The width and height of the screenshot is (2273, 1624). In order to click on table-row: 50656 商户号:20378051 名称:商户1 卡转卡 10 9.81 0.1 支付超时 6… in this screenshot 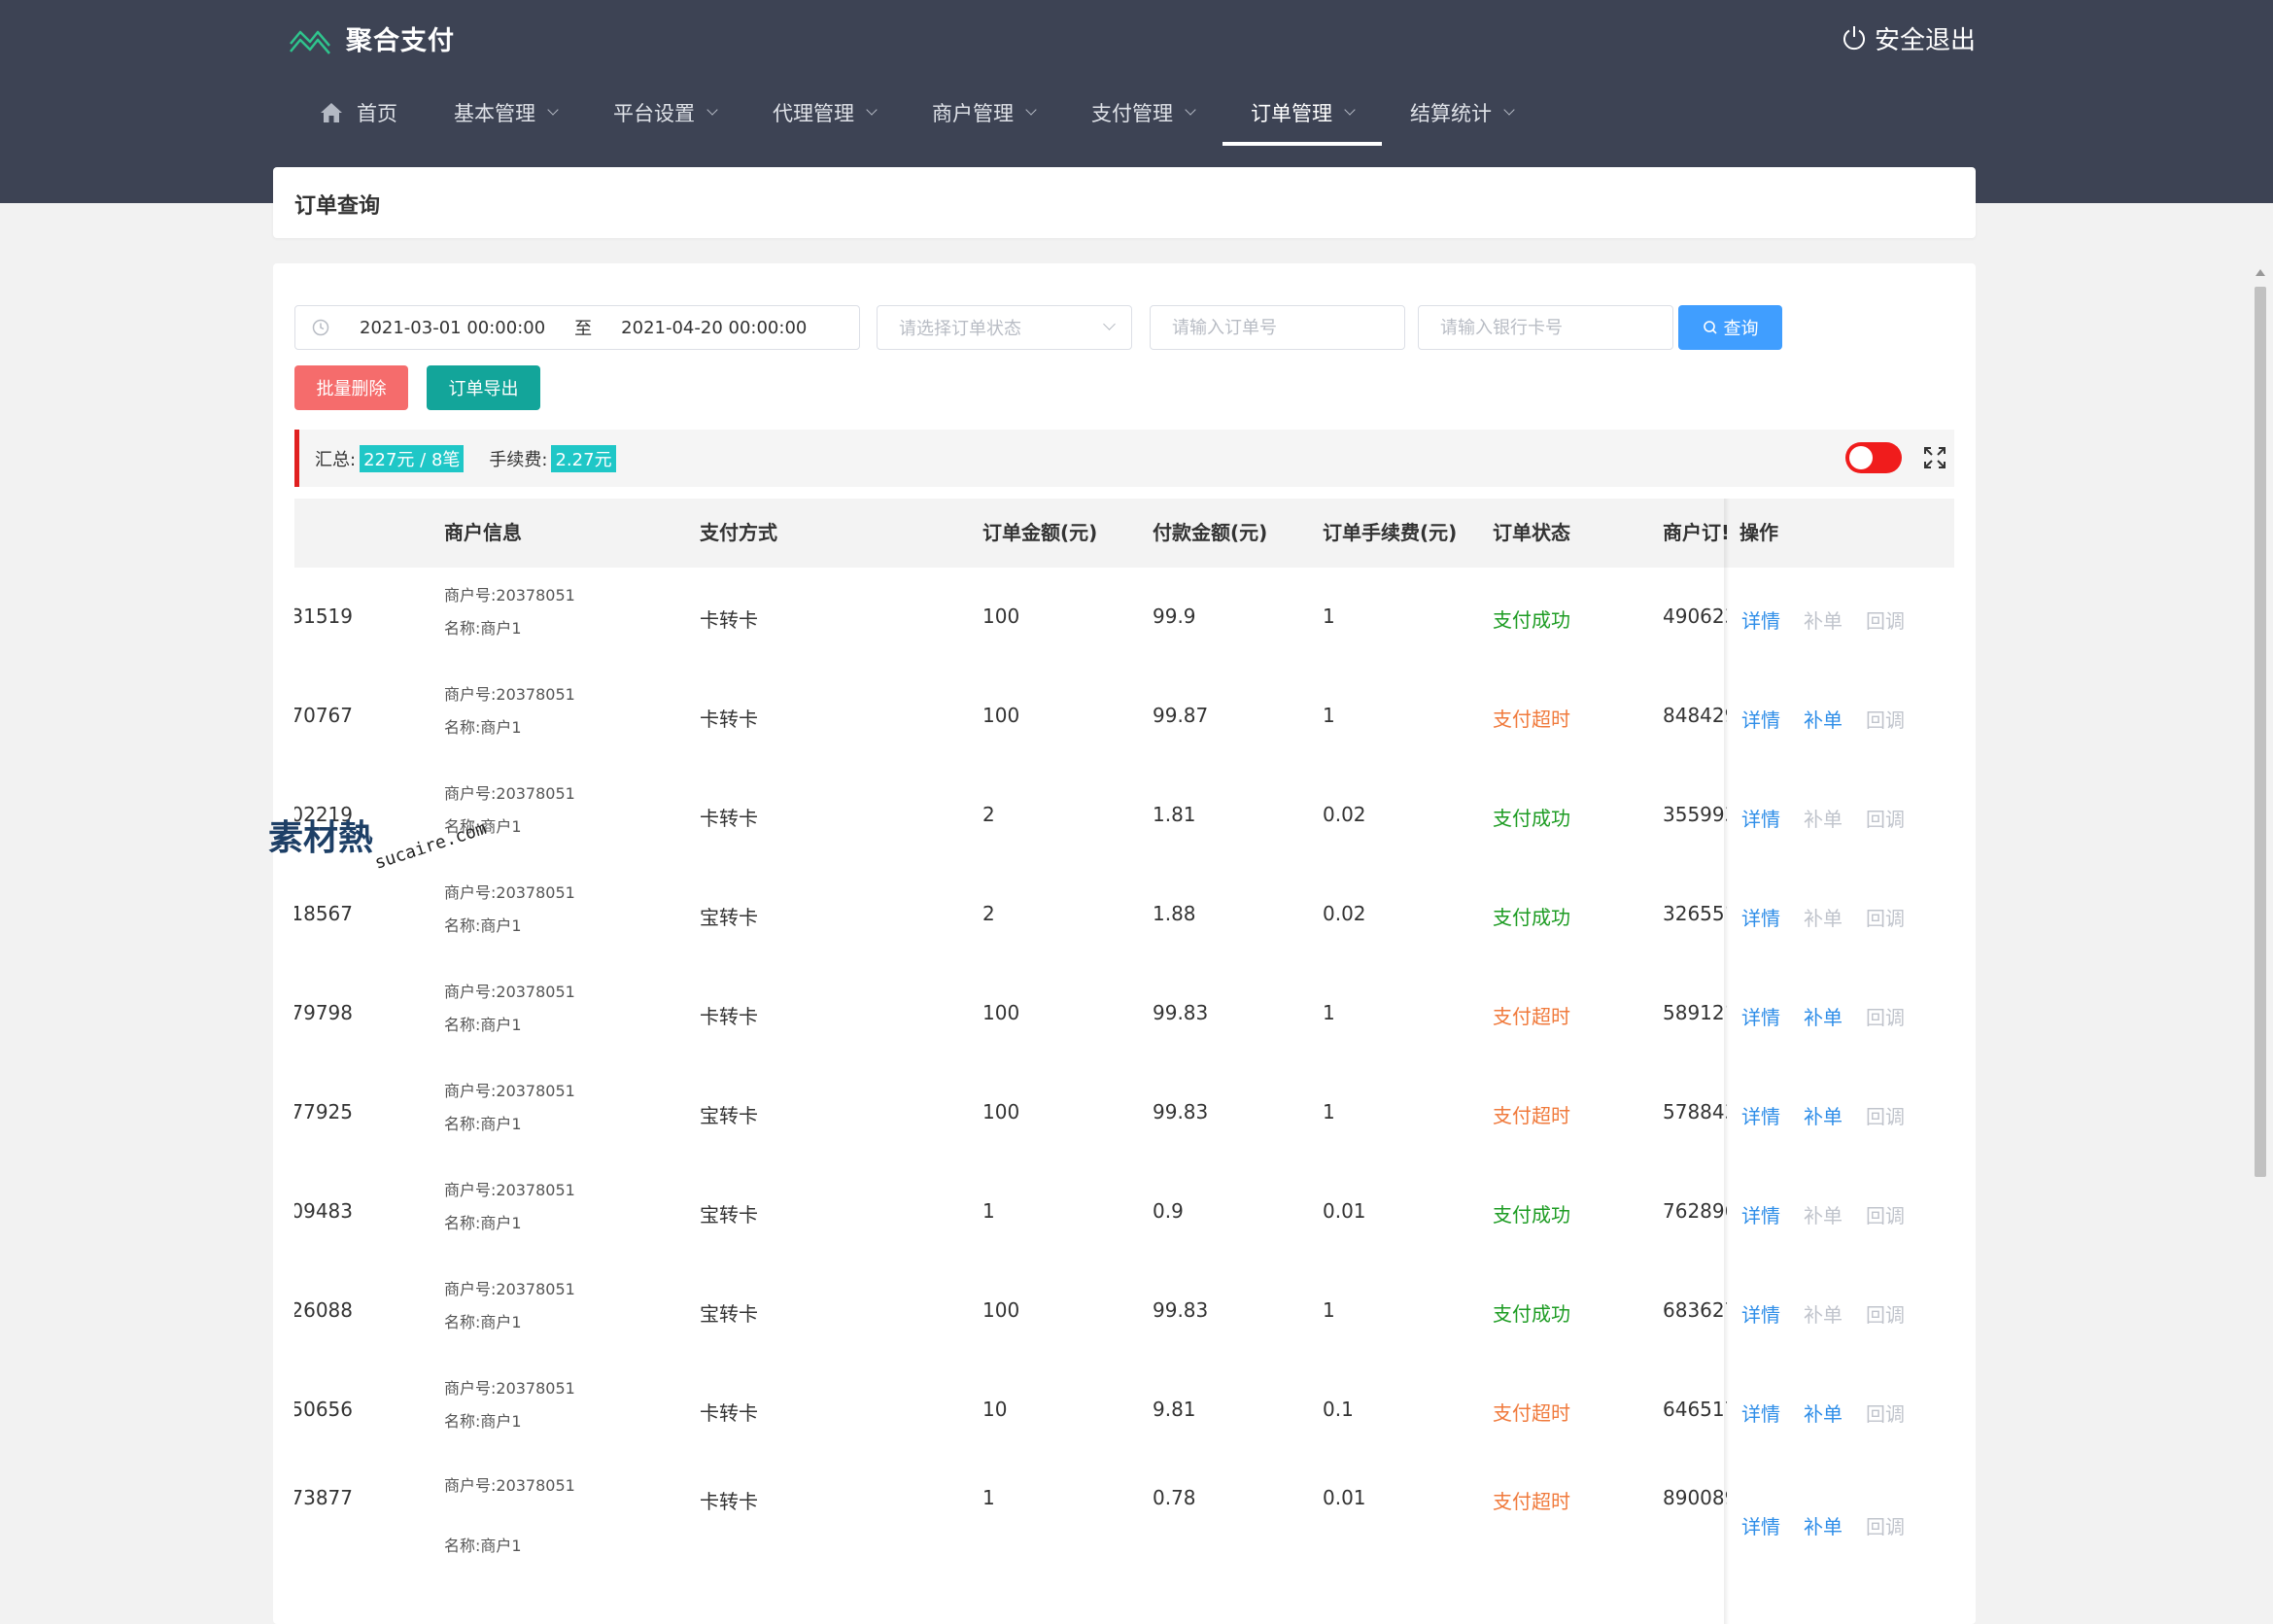, I will do `click(1124, 1415)`.